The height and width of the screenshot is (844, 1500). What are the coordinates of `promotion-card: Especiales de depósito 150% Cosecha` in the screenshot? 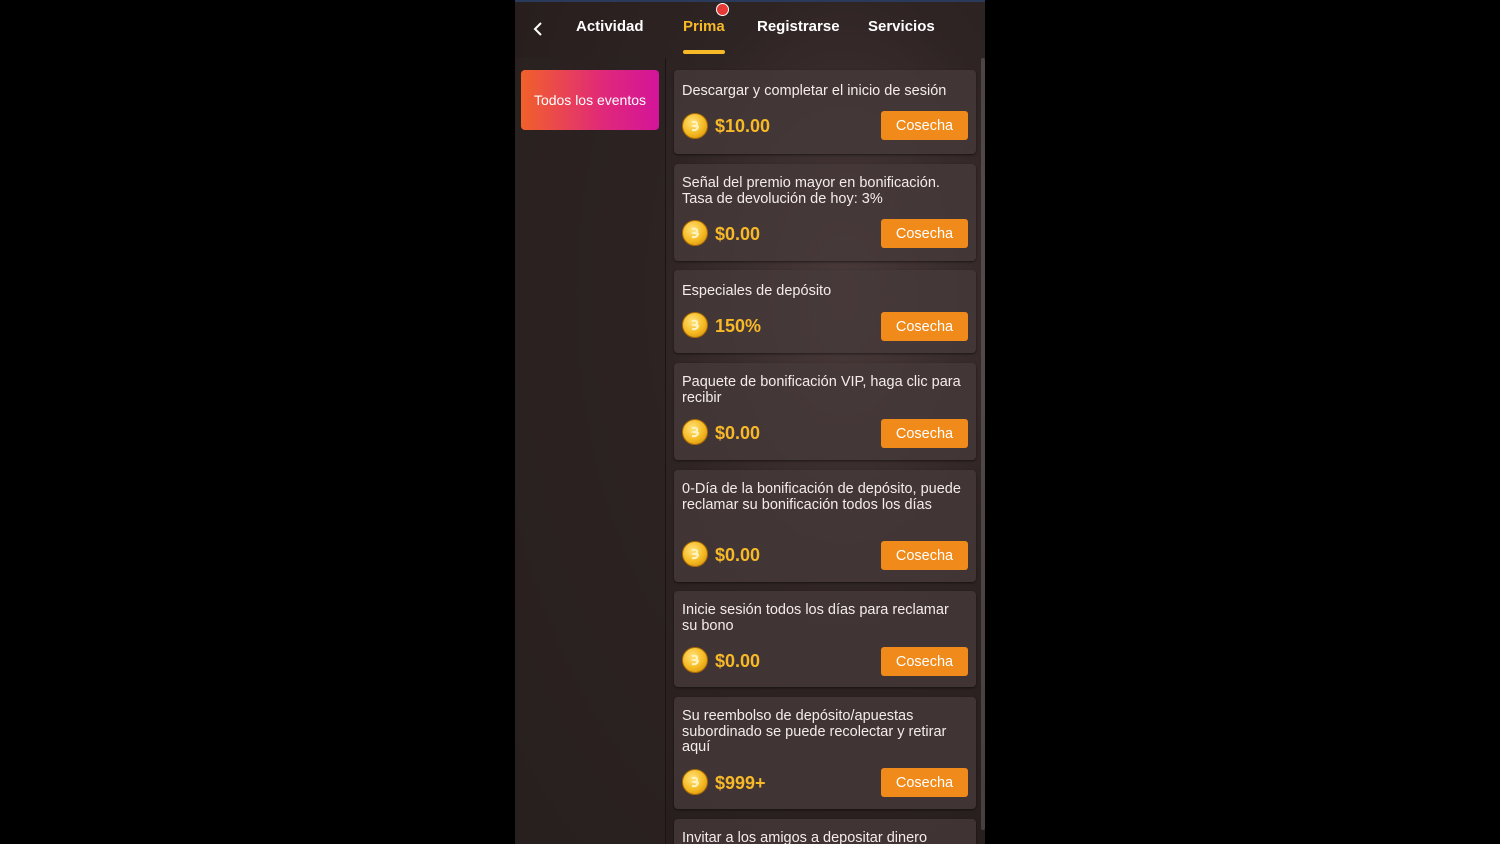 It's located at (825, 311).